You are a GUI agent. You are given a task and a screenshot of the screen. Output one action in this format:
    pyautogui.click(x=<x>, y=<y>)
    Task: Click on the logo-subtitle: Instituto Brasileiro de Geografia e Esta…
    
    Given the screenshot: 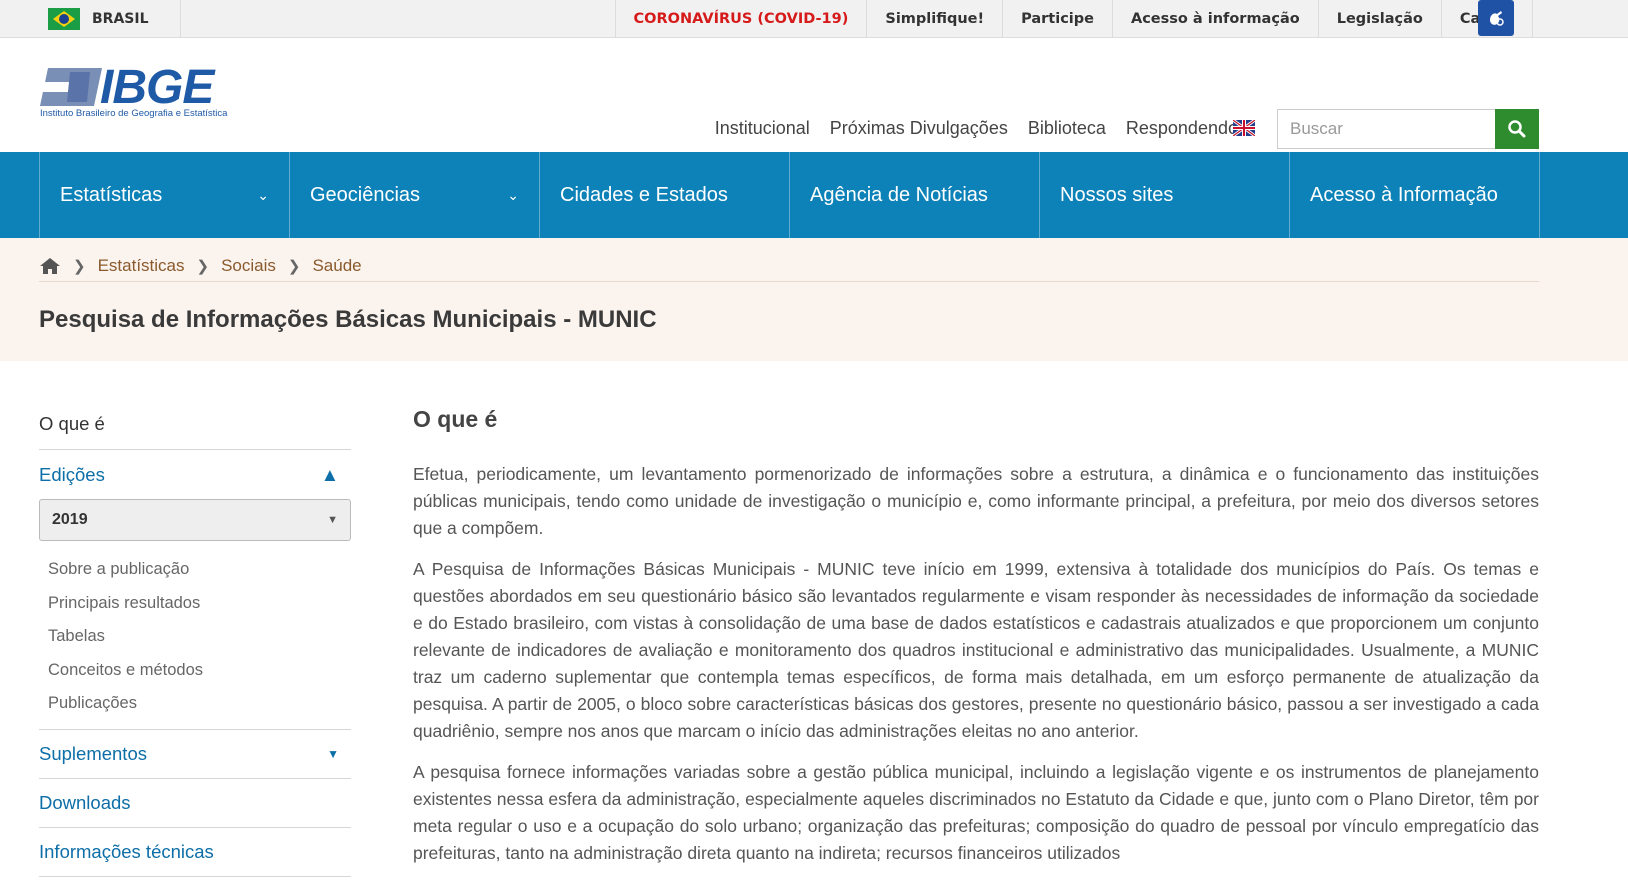 What is the action you would take?
    pyautogui.click(x=134, y=113)
    